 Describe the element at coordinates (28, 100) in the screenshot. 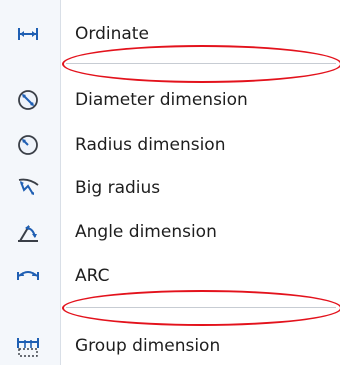

I see `diameter-dimension-icon` at that location.